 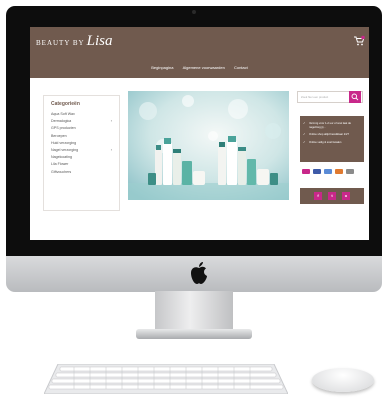 What do you see at coordinates (162, 67) in the screenshot?
I see `nav-item-home: Beginpagina` at bounding box center [162, 67].